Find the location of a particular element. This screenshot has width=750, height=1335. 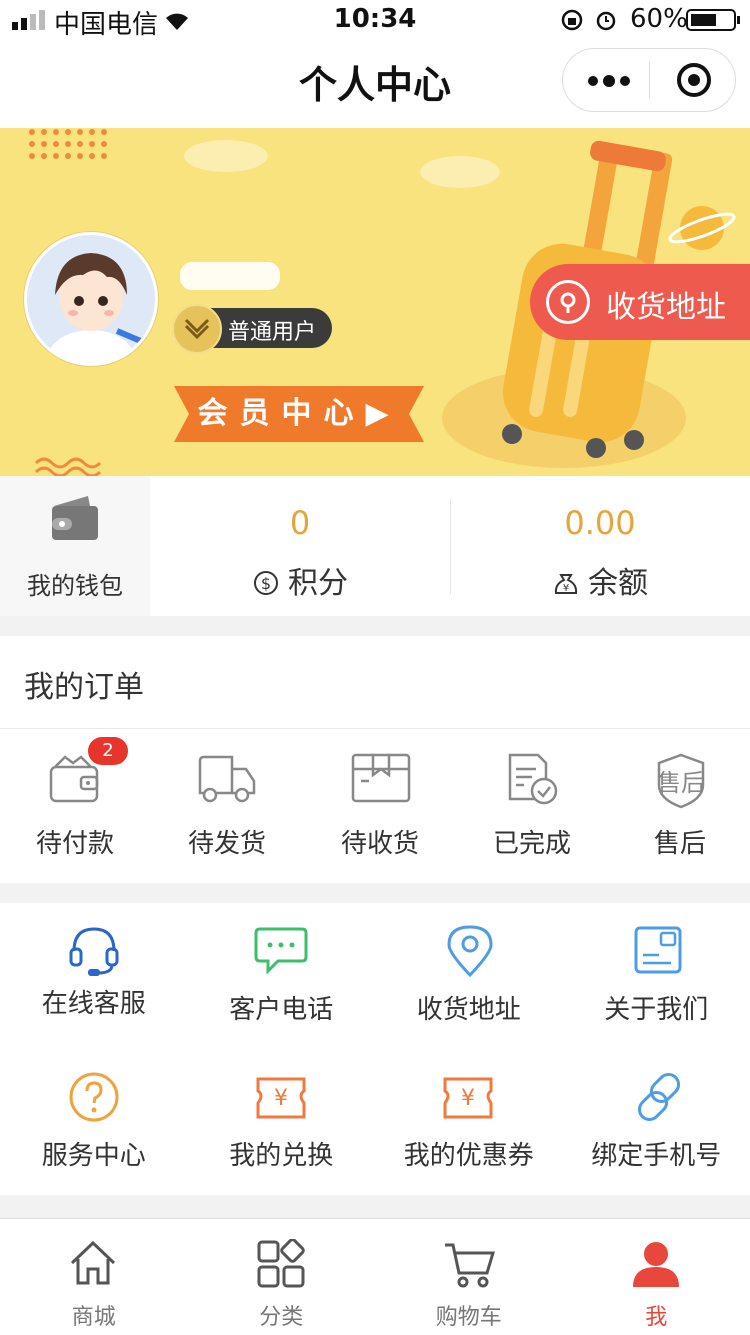

service-my-coupons: ¥ 我的优惠券 is located at coordinates (469, 1122).